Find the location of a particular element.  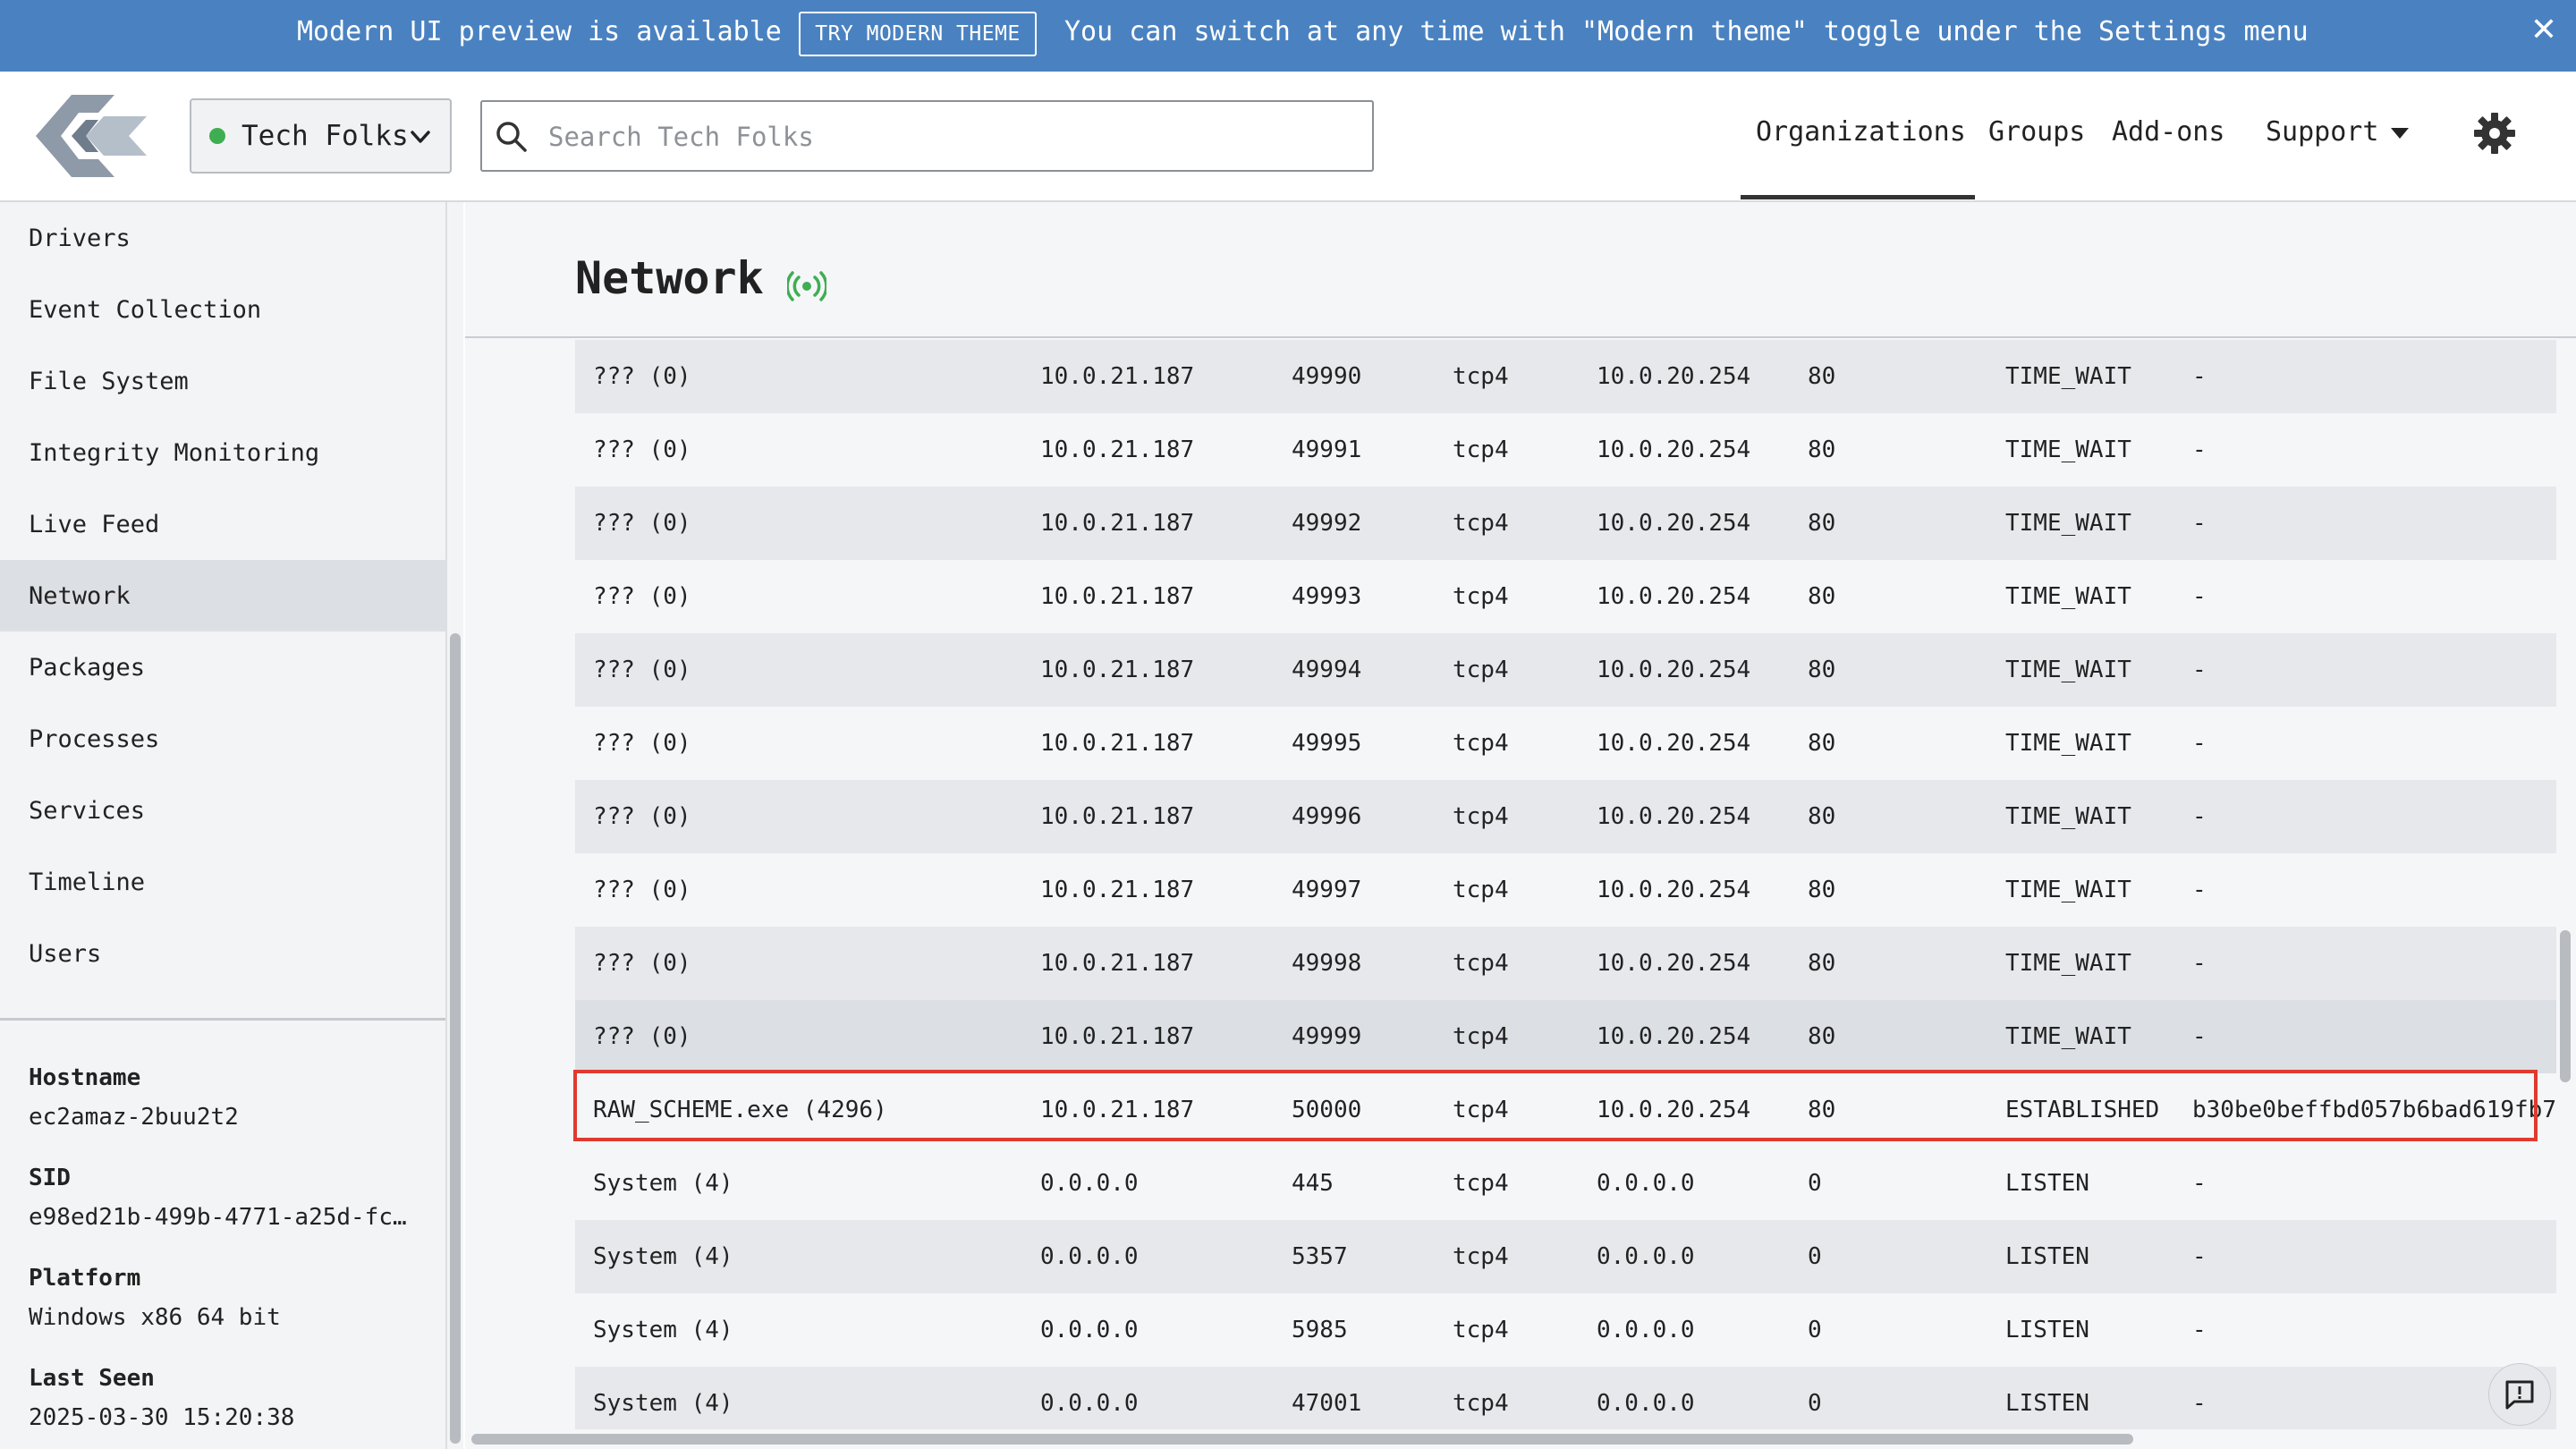

try-modern-theme-button: TRY MODERN THEME is located at coordinates (918, 34).